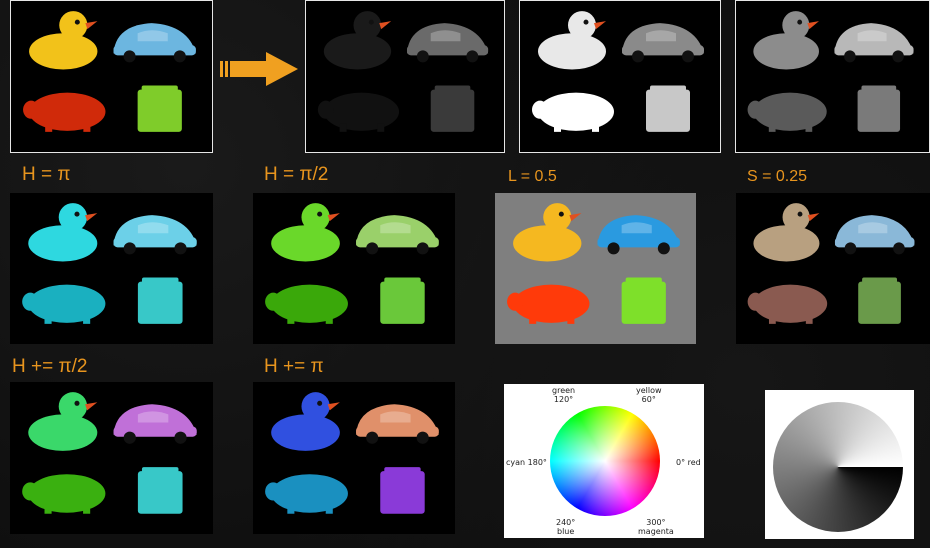 Image resolution: width=930 pixels, height=548 pixels. I want to click on color-wheel-disc, so click(605, 461).